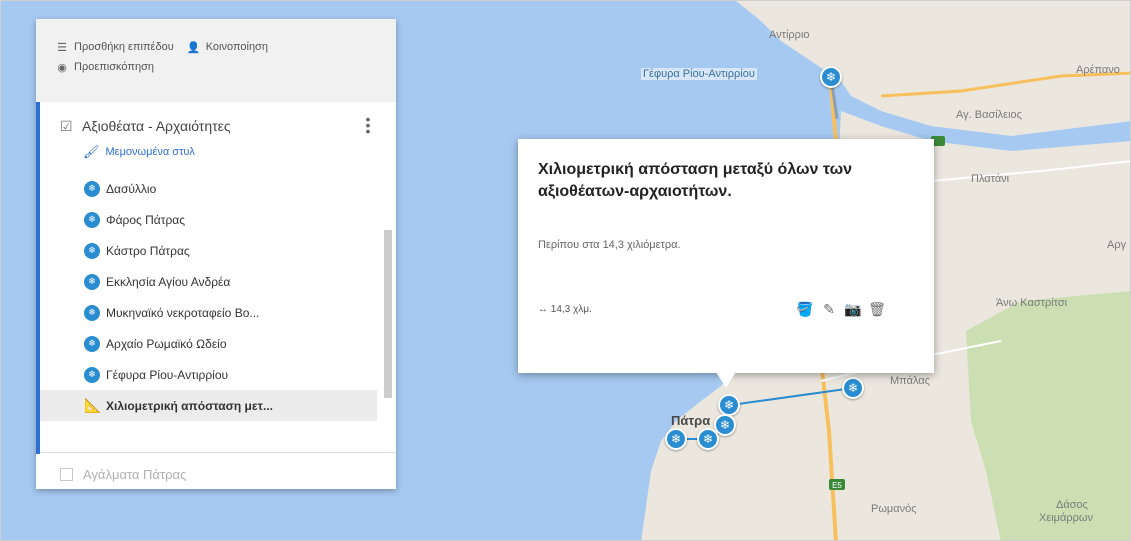 This screenshot has height=541, width=1131. Describe the element at coordinates (853, 388) in the screenshot. I see `pin-mycenaean: ❄` at that location.